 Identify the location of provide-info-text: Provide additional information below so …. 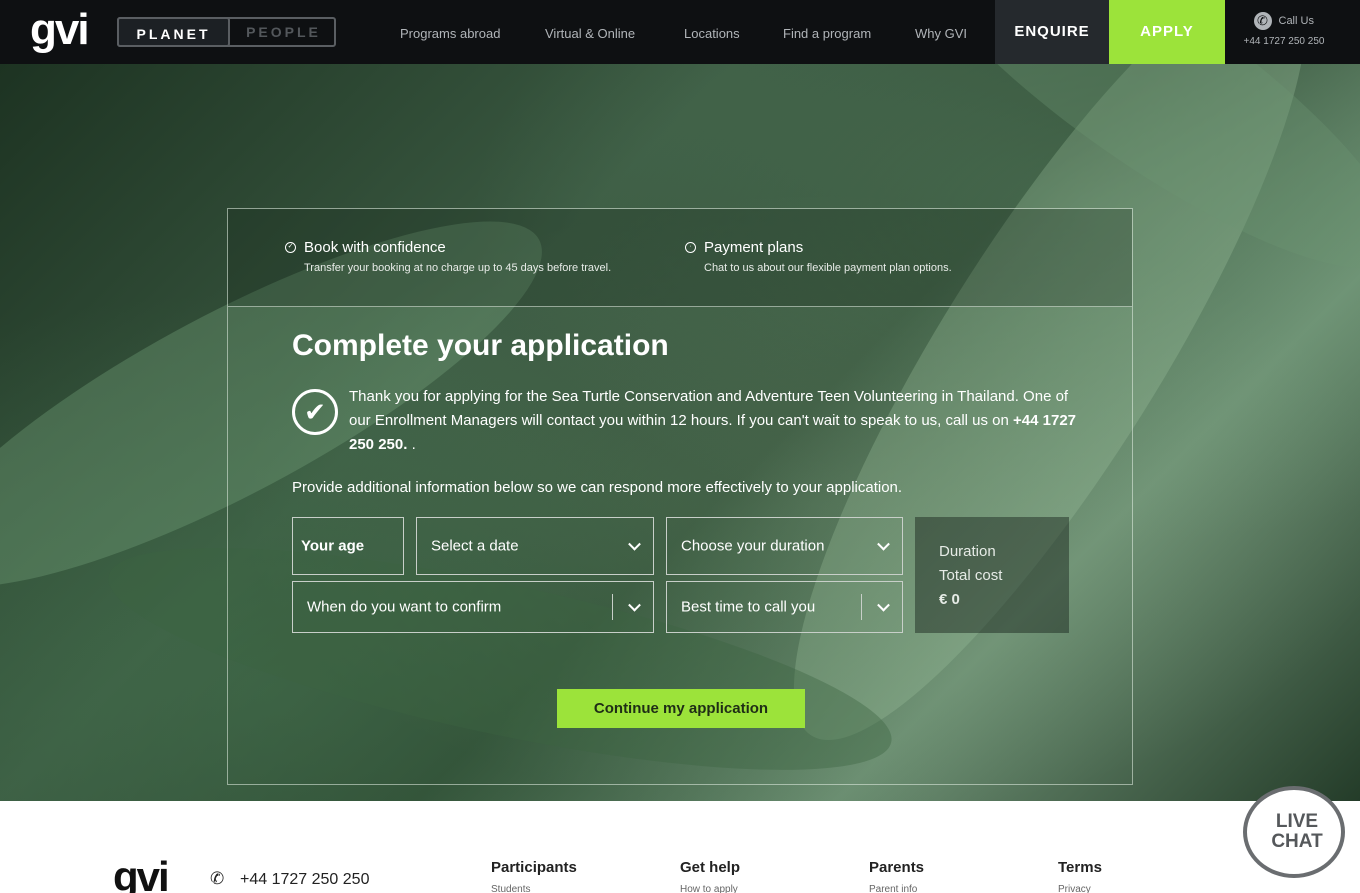
(597, 487).